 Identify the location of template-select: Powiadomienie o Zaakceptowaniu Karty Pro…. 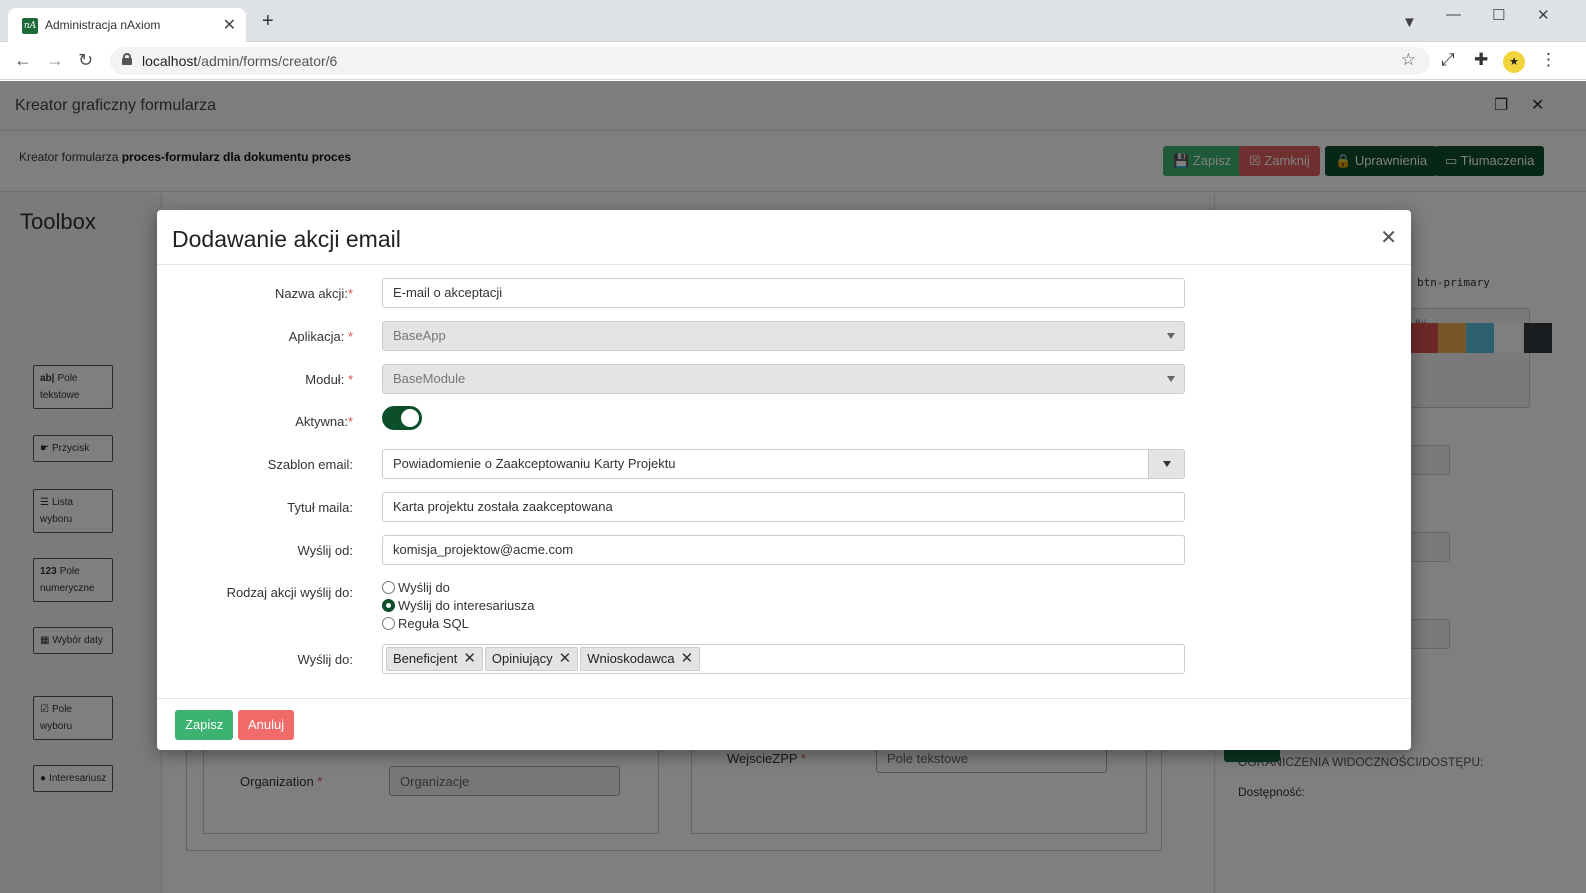
(783, 464).